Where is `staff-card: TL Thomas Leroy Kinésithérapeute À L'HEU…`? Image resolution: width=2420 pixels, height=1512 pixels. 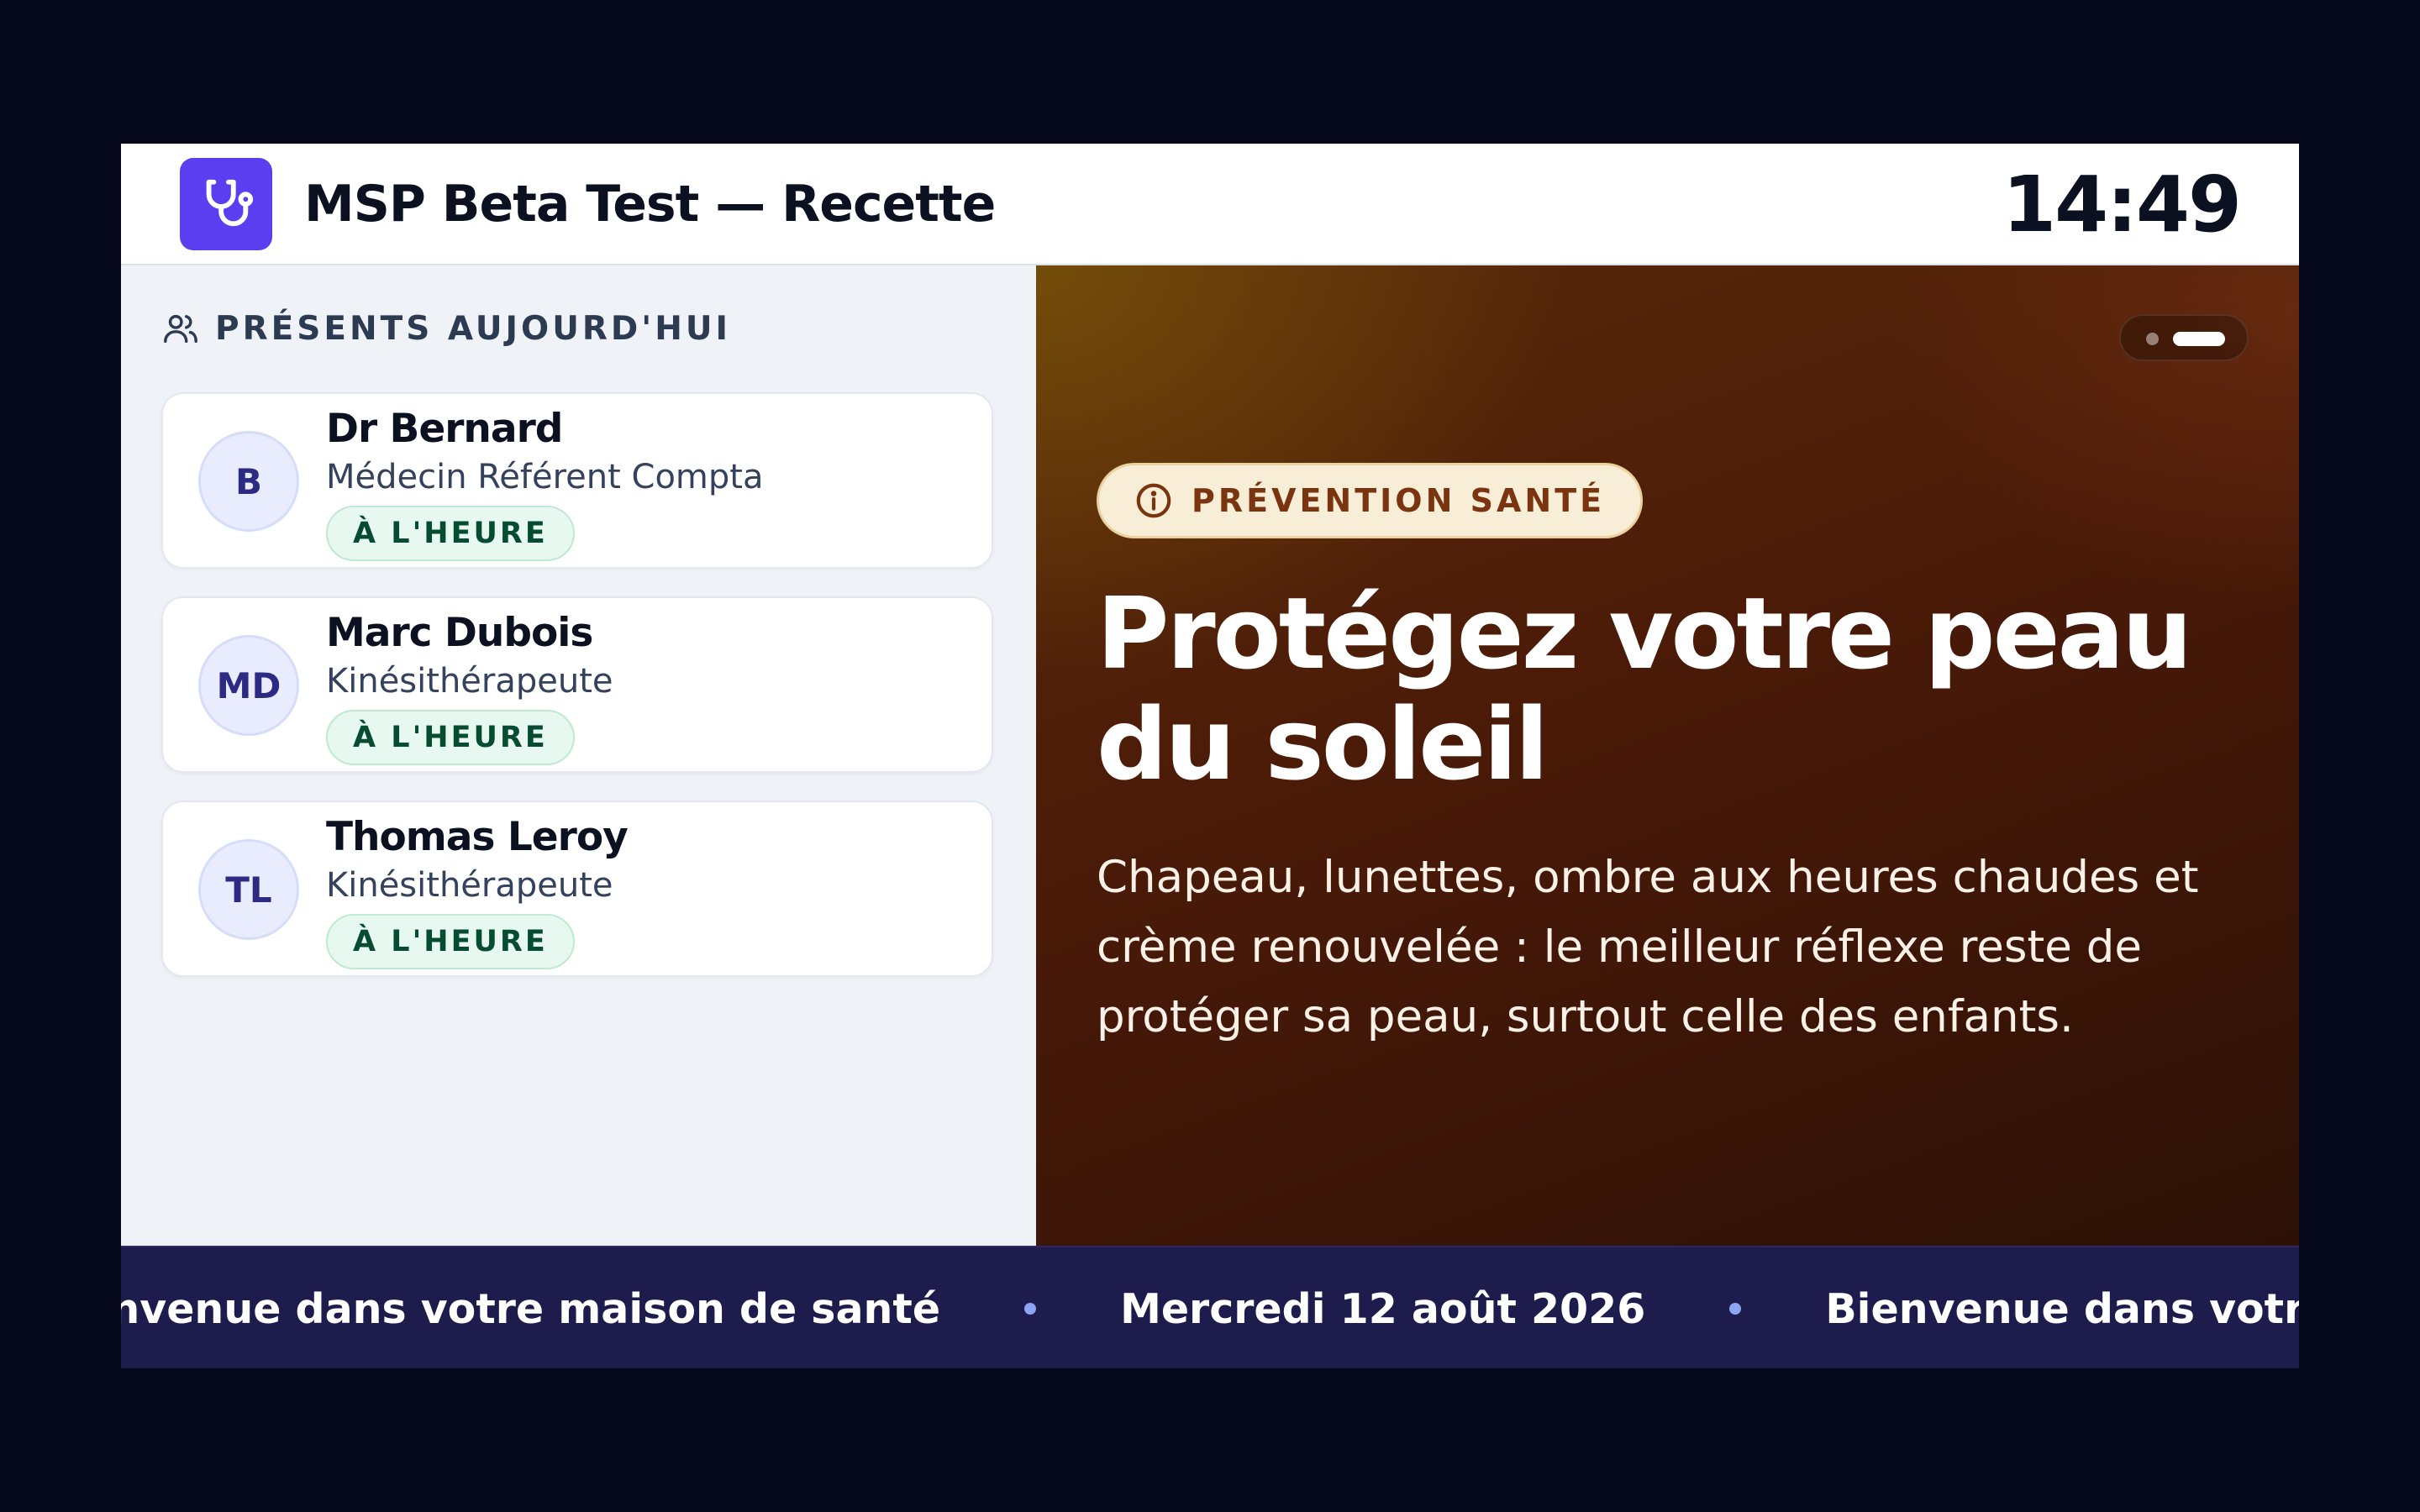
staff-card: TL Thomas Leroy Kinésithérapeute À L'HEU… is located at coordinates (577, 889).